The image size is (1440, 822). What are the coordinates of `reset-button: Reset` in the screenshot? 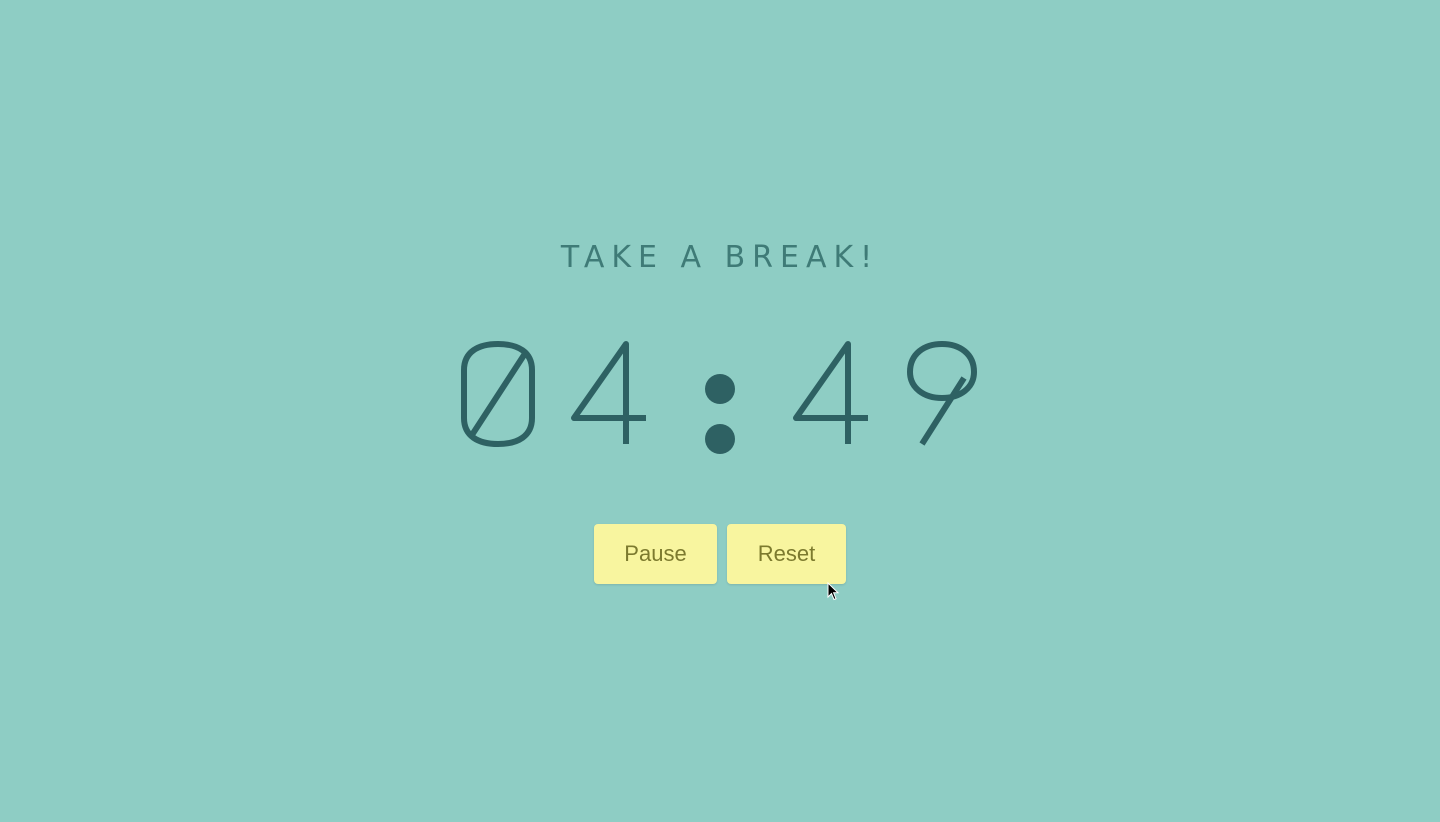 It's located at (786, 554).